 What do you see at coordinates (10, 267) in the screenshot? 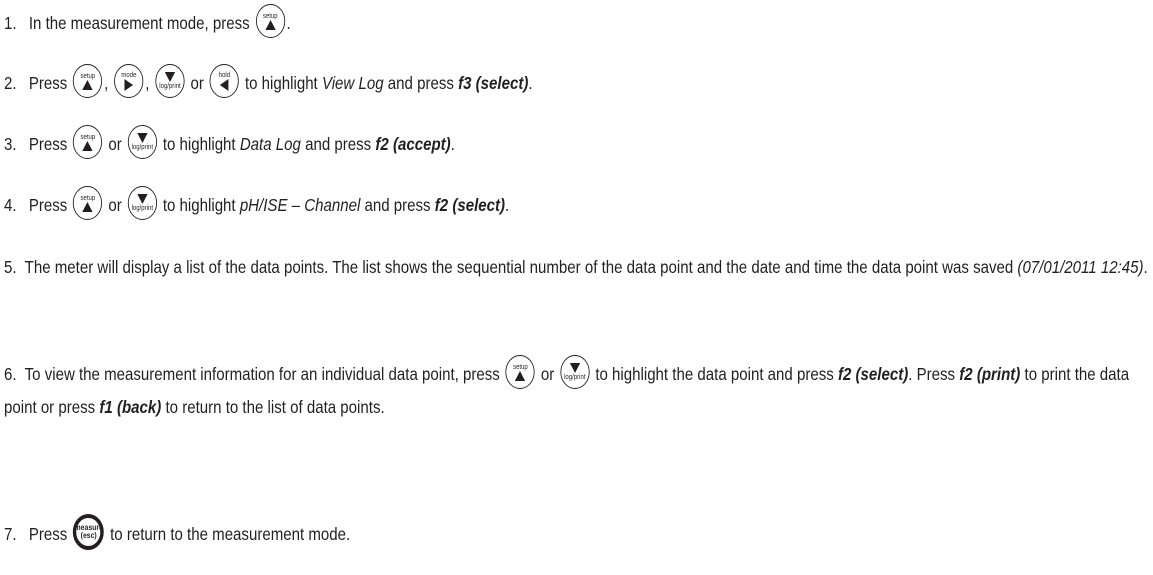
I see `step-number: 5.` at bounding box center [10, 267].